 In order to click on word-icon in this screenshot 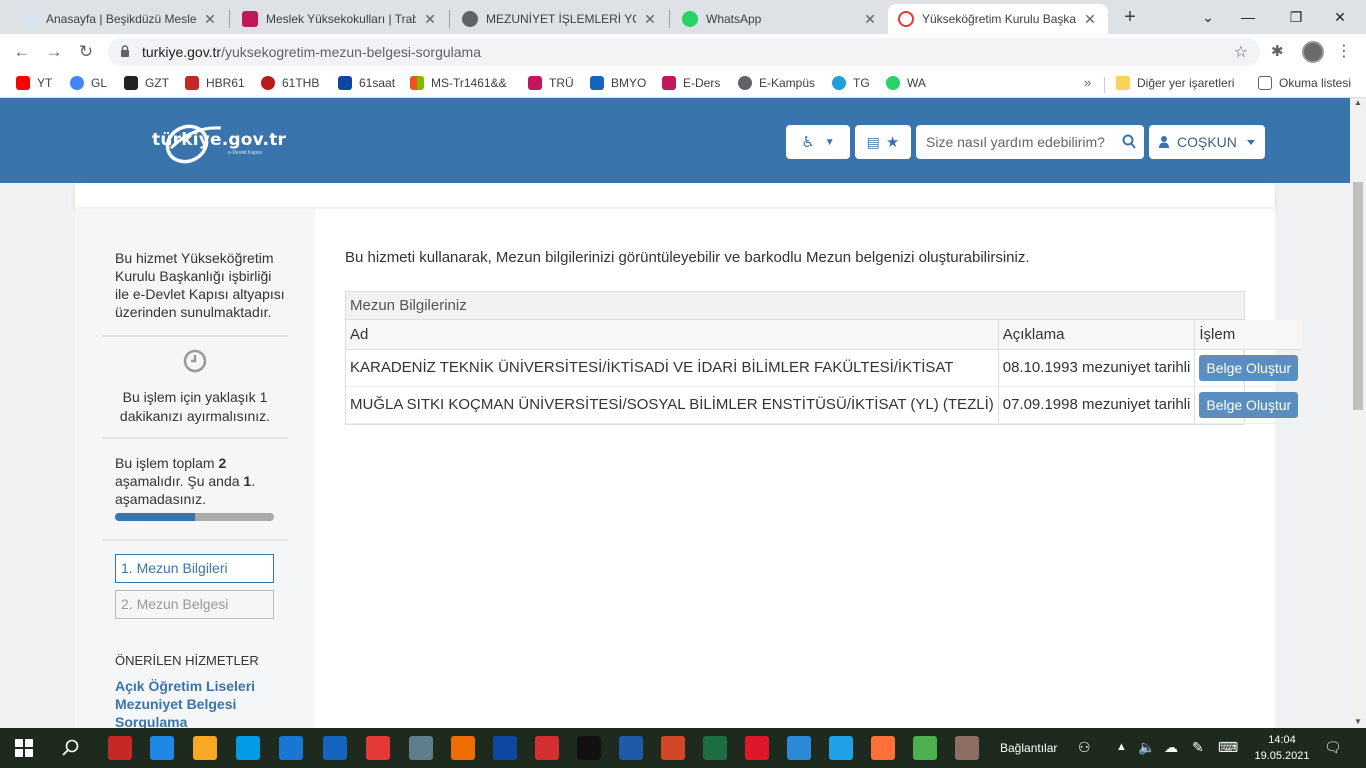, I will do `click(631, 748)`.